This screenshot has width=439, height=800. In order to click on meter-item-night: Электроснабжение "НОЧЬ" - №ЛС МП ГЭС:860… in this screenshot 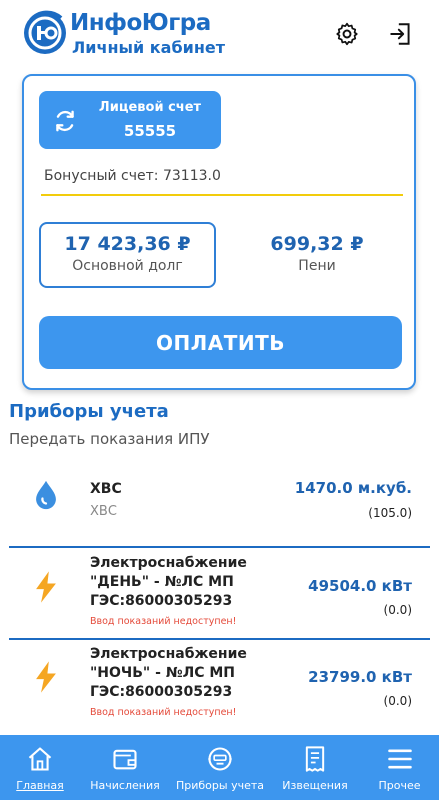, I will do `click(219, 685)`.